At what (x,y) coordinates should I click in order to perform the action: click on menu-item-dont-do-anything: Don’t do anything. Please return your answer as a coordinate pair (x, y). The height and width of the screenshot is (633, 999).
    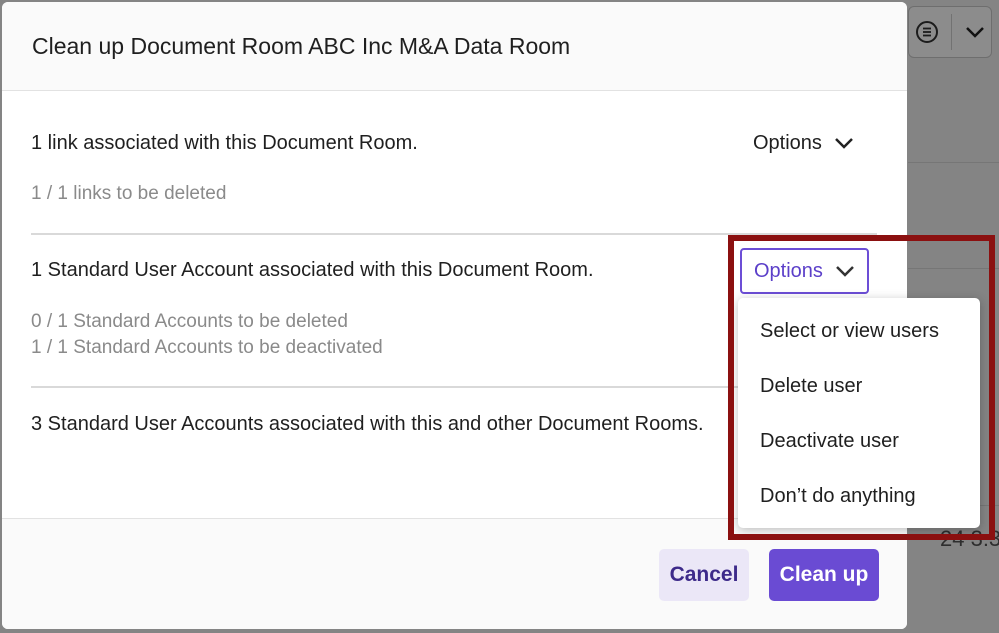
    Looking at the image, I should click on (859, 496).